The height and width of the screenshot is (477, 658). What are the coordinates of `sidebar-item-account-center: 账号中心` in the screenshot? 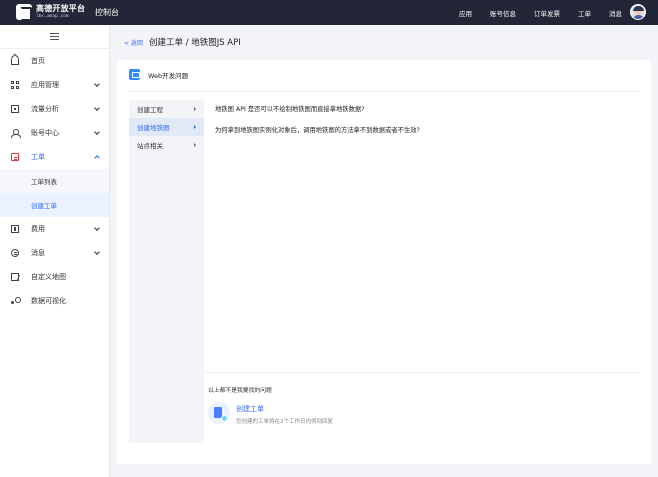 It's located at (54, 133).